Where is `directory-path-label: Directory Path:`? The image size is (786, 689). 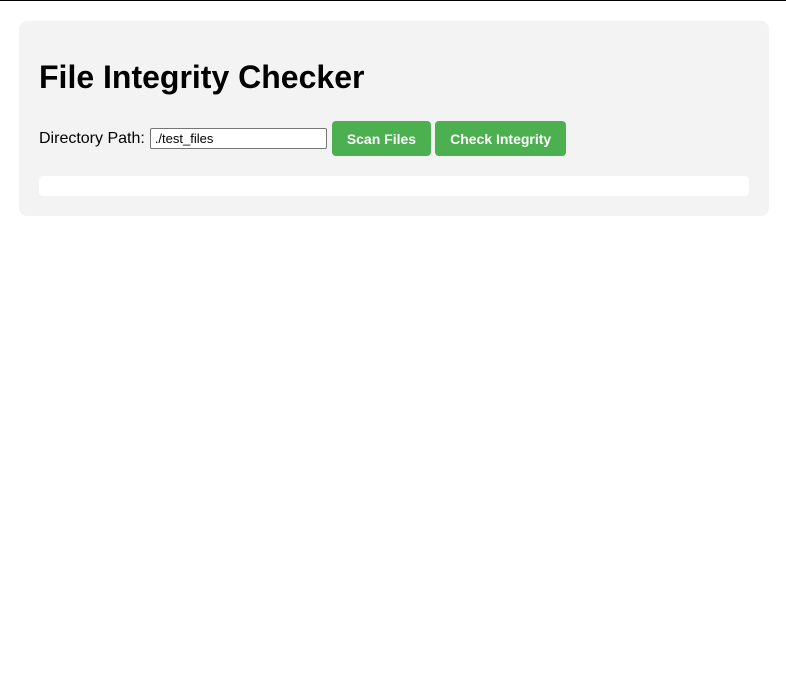 directory-path-label: Directory Path: is located at coordinates (92, 138).